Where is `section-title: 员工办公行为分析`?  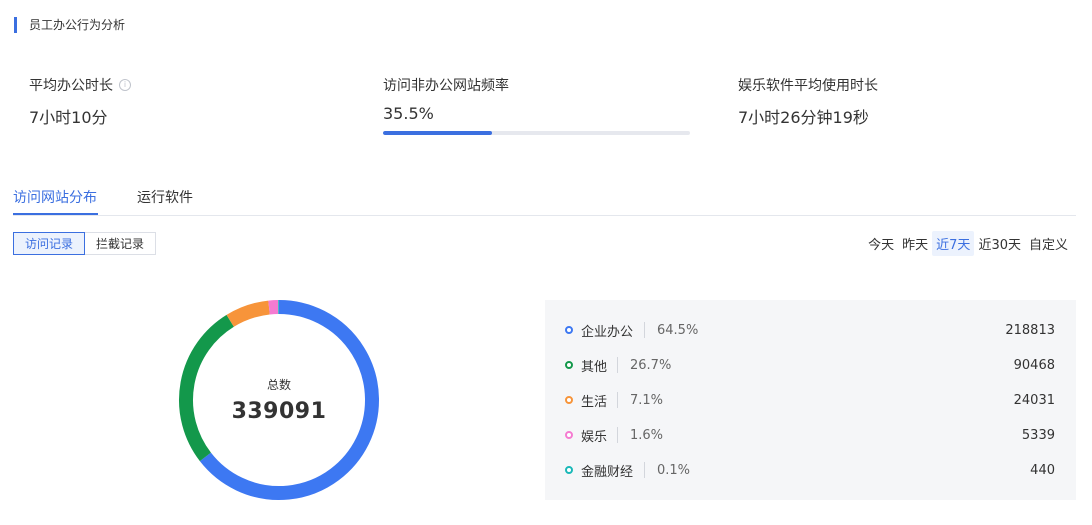 section-title: 员工办公行为分析 is located at coordinates (77, 25).